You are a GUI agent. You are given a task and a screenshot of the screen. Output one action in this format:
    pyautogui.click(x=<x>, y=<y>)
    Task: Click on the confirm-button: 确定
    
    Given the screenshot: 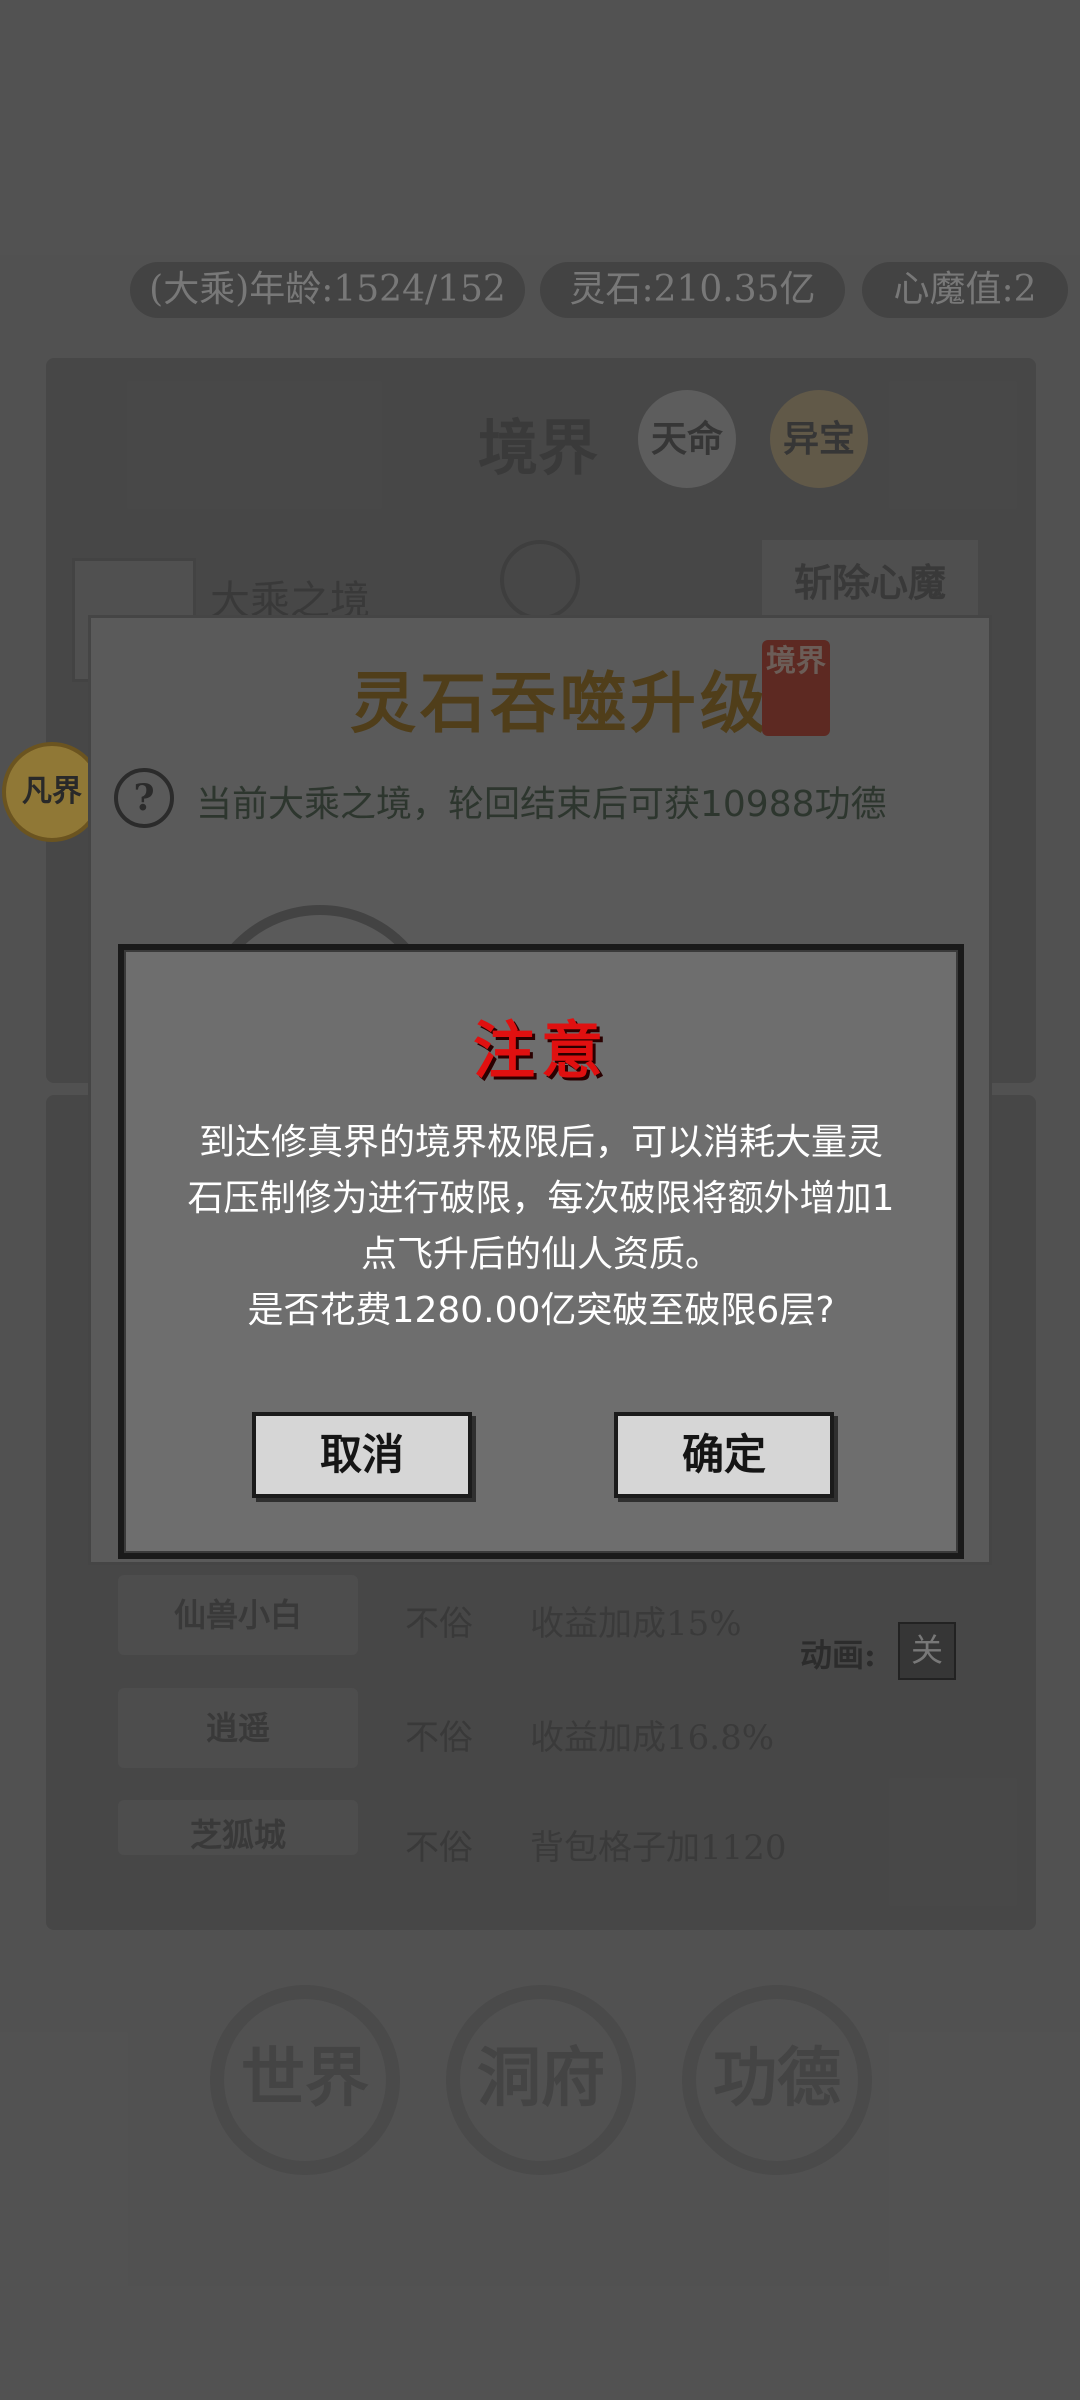 What is the action you would take?
    pyautogui.click(x=724, y=1455)
    